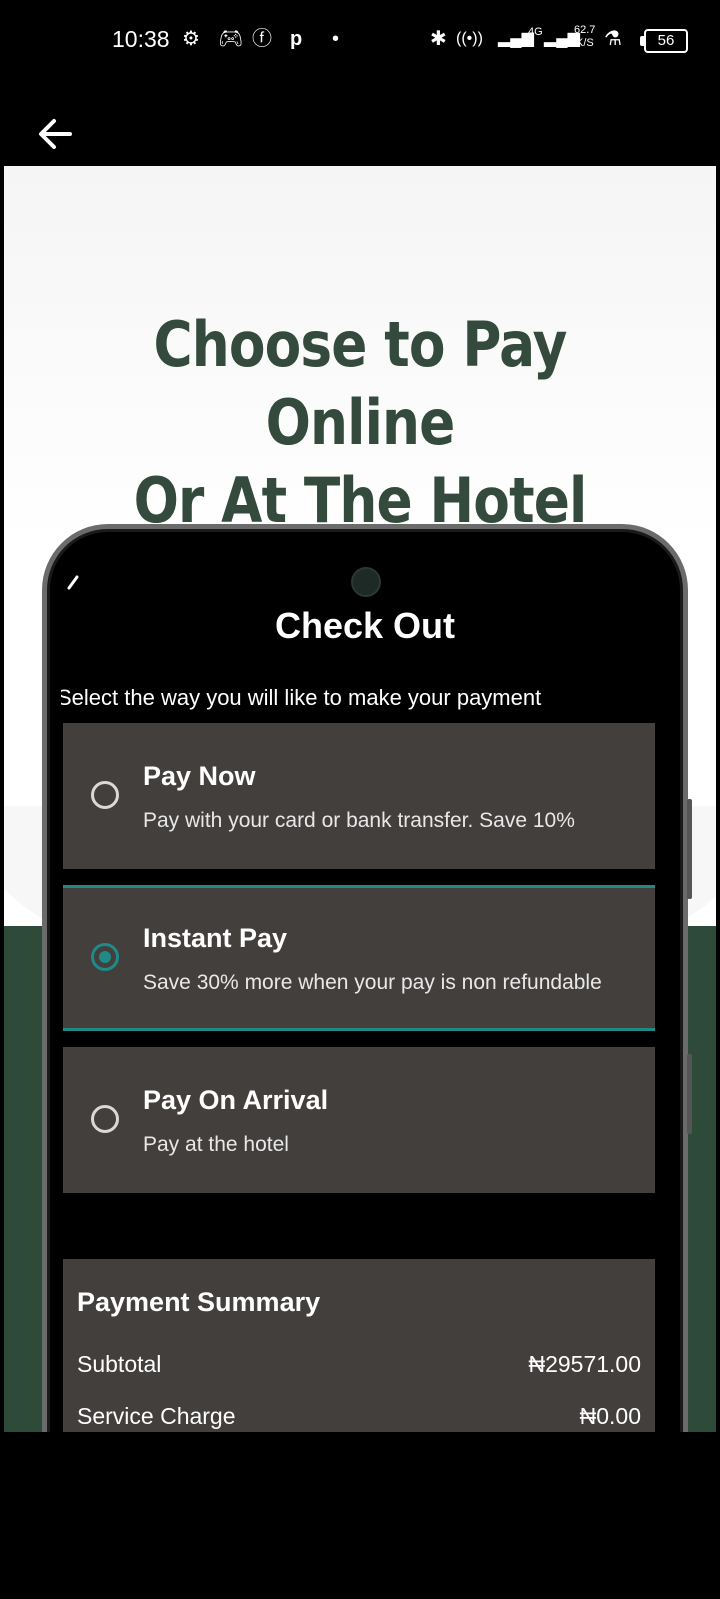 The image size is (720, 1599). What do you see at coordinates (438, 39) in the screenshot?
I see `bluetooth-icon: ✱` at bounding box center [438, 39].